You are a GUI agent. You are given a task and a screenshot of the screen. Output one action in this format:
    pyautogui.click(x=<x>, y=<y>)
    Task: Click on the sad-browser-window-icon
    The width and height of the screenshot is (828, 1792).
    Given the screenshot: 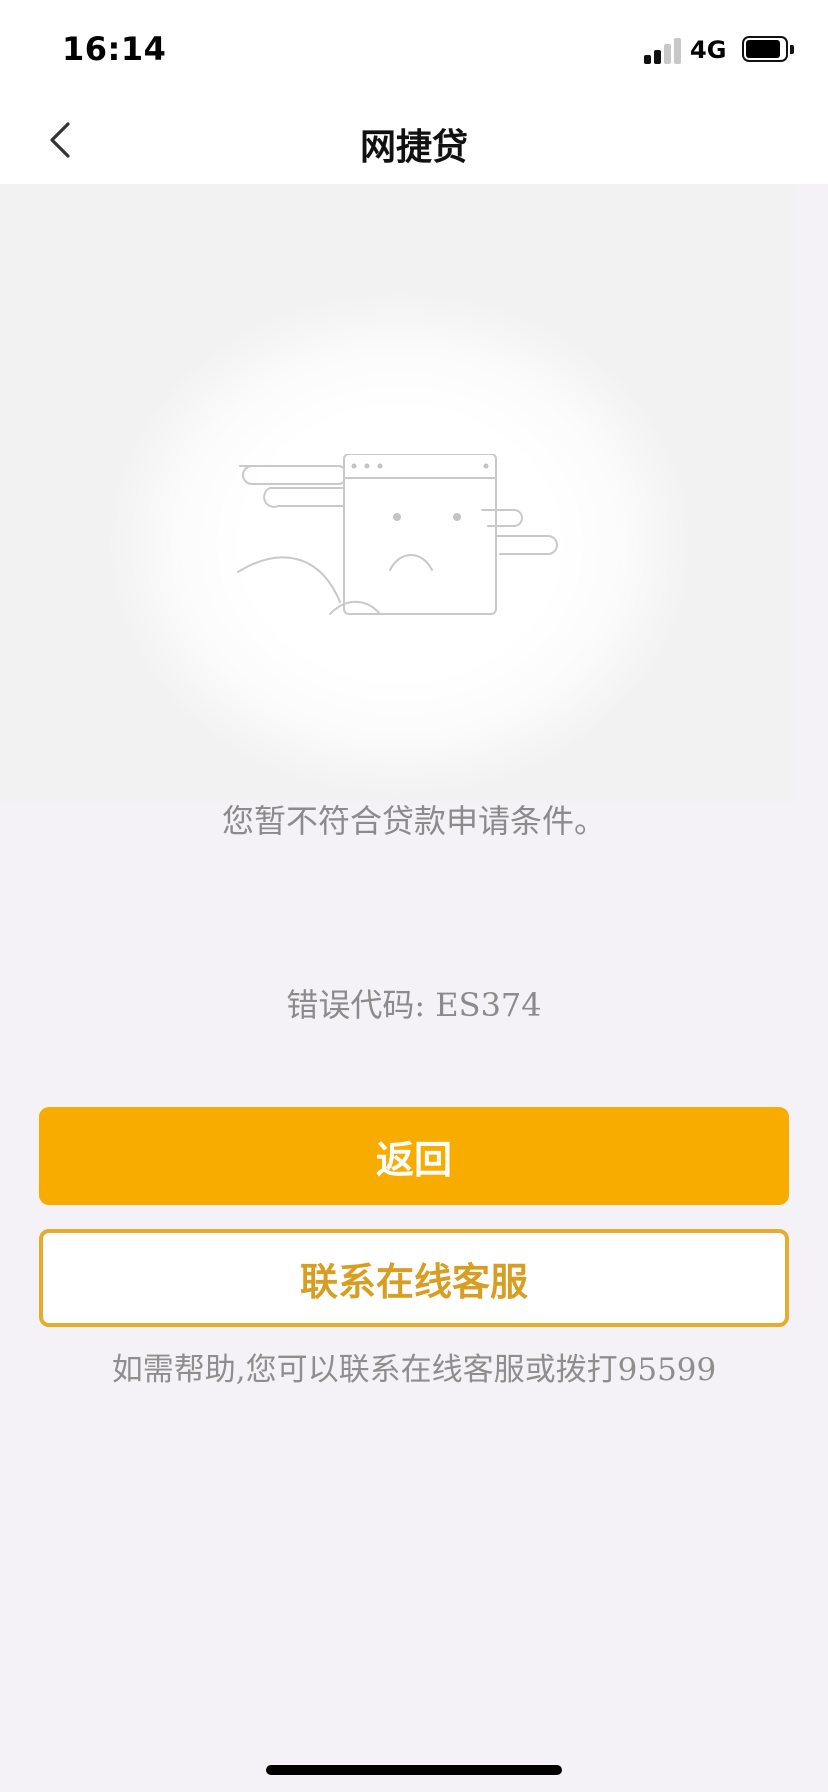 What is the action you would take?
    pyautogui.click(x=397, y=534)
    